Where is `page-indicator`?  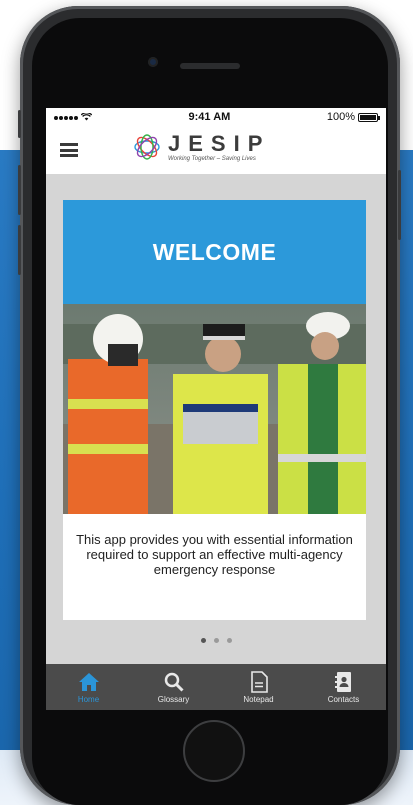 page-indicator is located at coordinates (216, 640).